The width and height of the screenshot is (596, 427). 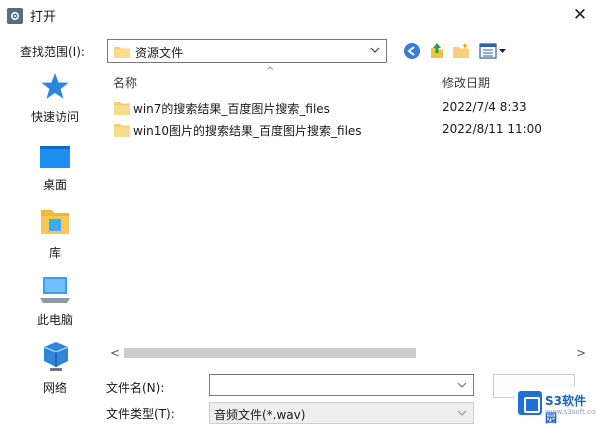 What do you see at coordinates (55, 290) in the screenshot?
I see `computer-icon` at bounding box center [55, 290].